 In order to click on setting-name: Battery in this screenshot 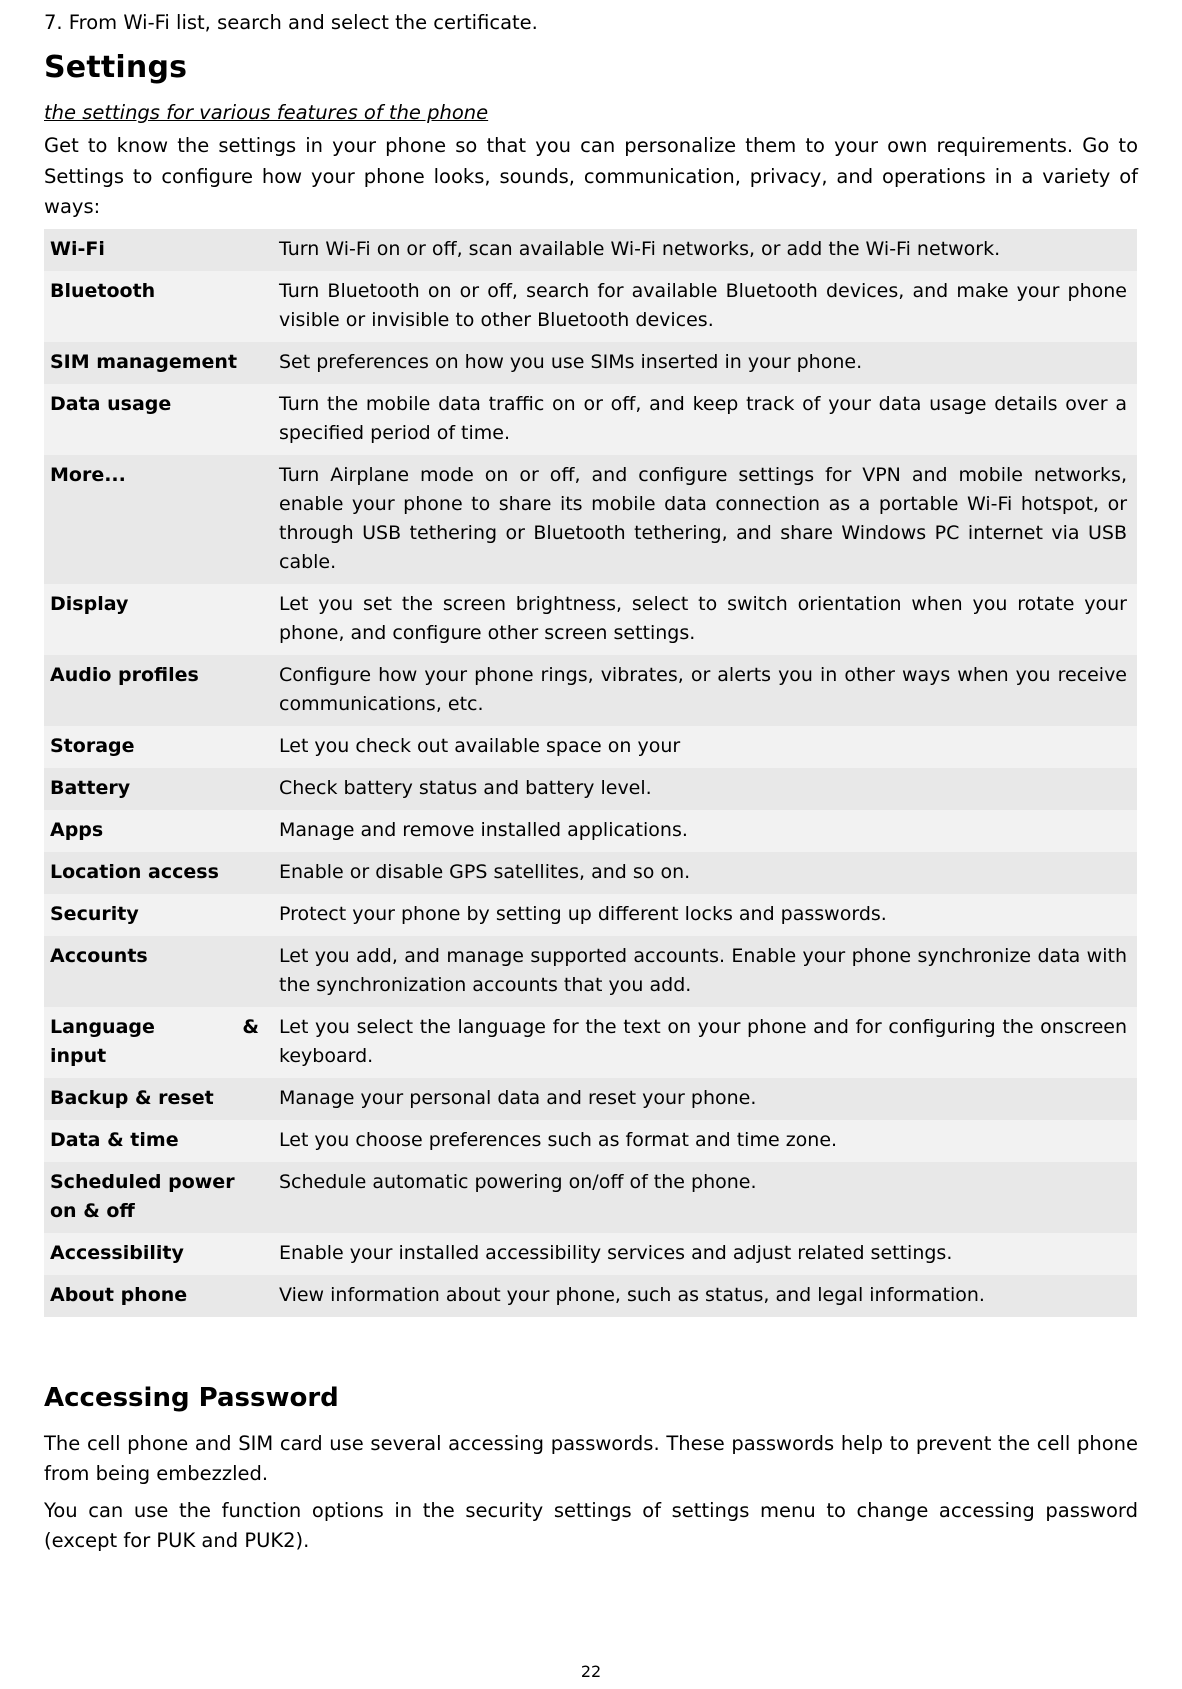, I will do `click(156, 788)`.